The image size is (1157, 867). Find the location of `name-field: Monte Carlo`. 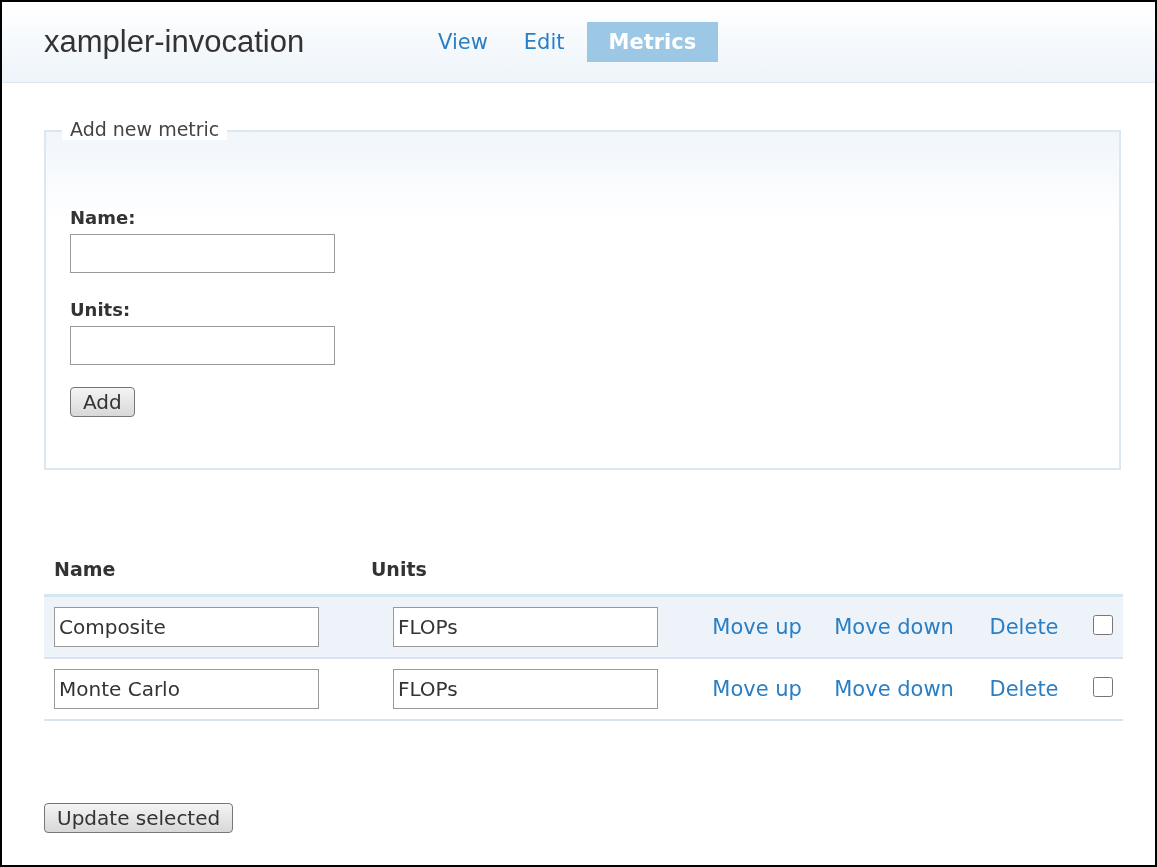

name-field: Monte Carlo is located at coordinates (186, 689).